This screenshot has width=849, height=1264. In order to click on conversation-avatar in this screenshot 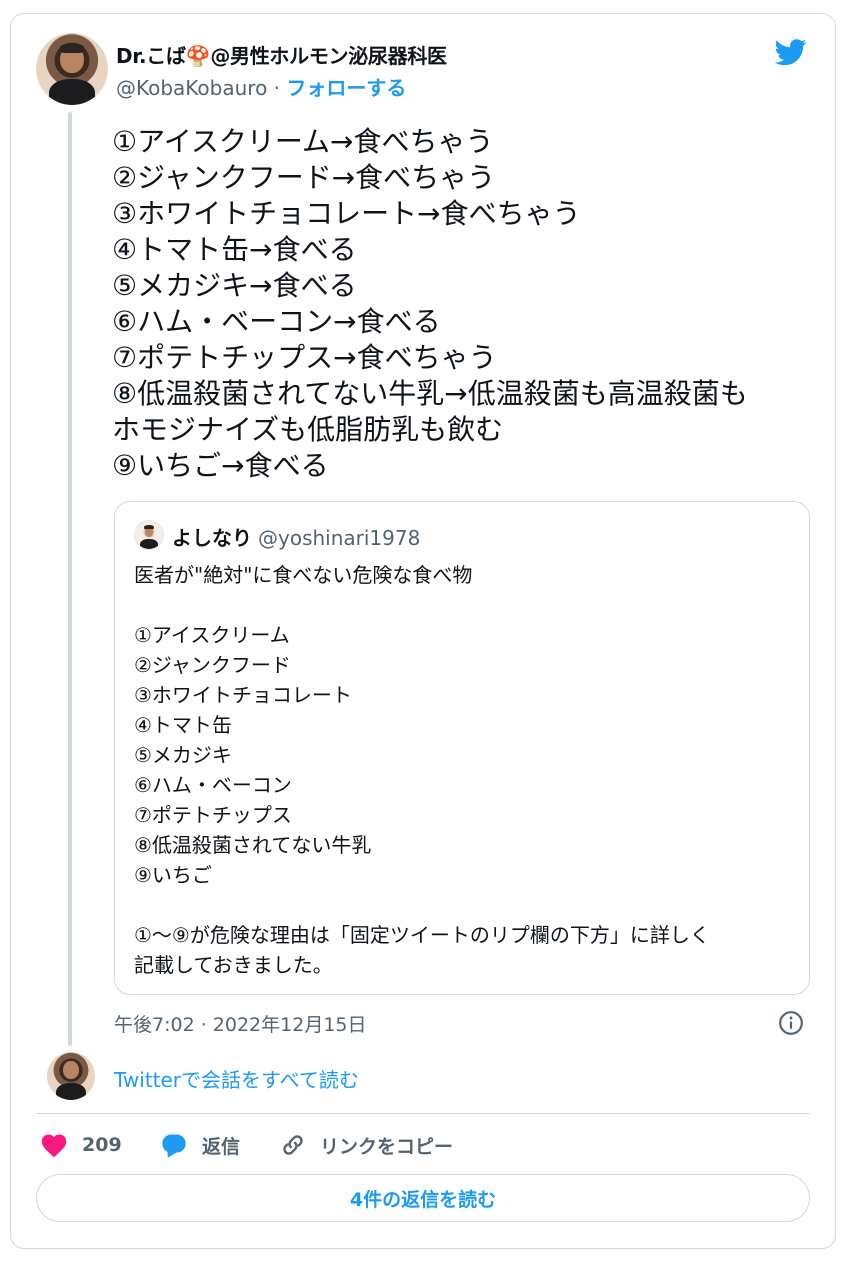, I will do `click(71, 1076)`.